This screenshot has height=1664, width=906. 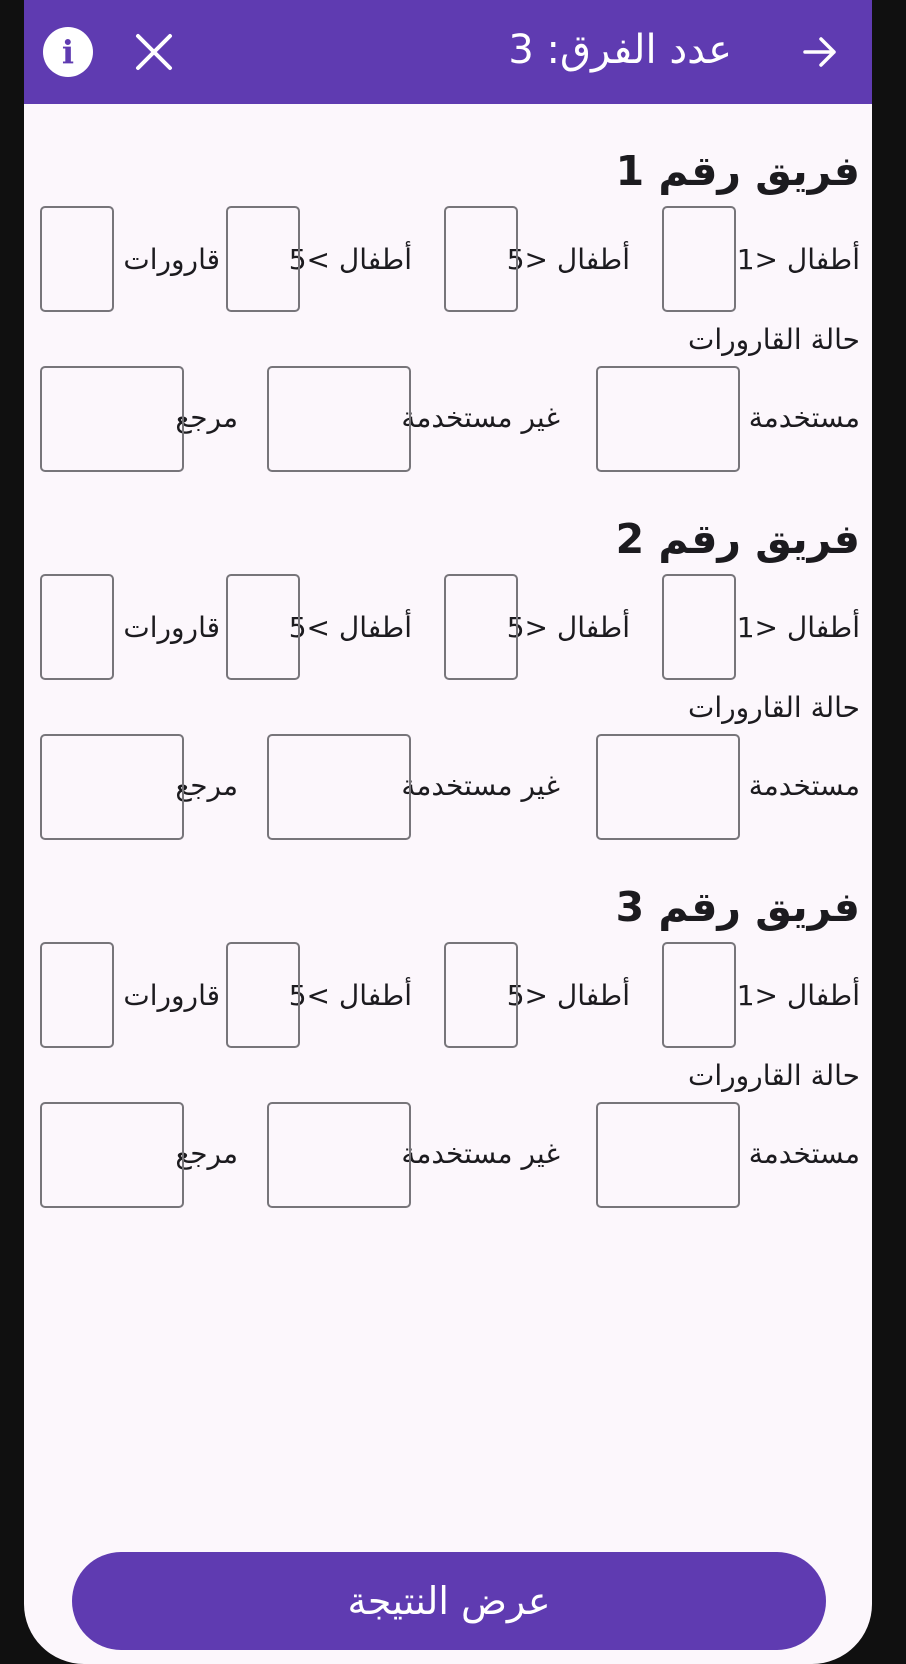 I want to click on team-title-3: فريق رقم 3, so click(x=737, y=907).